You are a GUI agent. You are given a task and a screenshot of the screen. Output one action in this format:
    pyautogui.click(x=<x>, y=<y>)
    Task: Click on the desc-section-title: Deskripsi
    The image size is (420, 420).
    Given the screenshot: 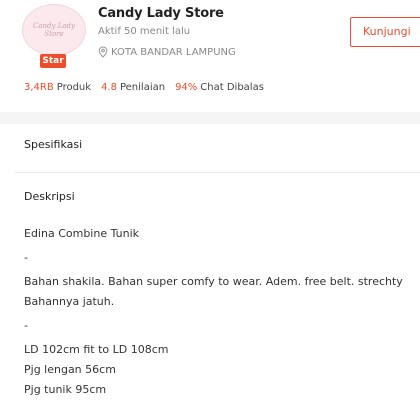 What is the action you would take?
    pyautogui.click(x=49, y=196)
    